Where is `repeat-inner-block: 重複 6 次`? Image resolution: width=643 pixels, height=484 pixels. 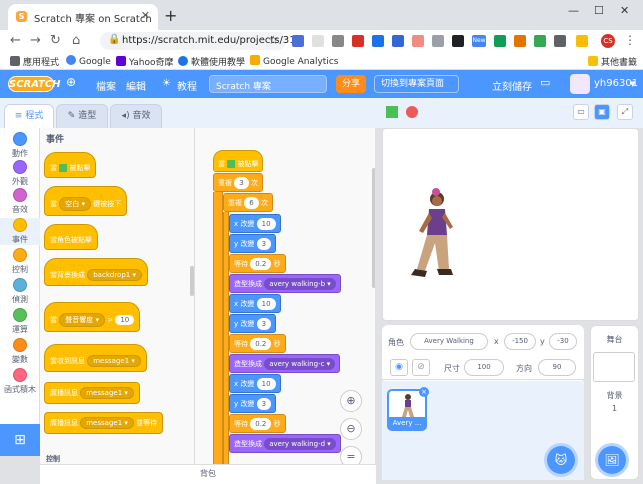
repeat-inner-block: 重複 6 次 is located at coordinates (248, 202).